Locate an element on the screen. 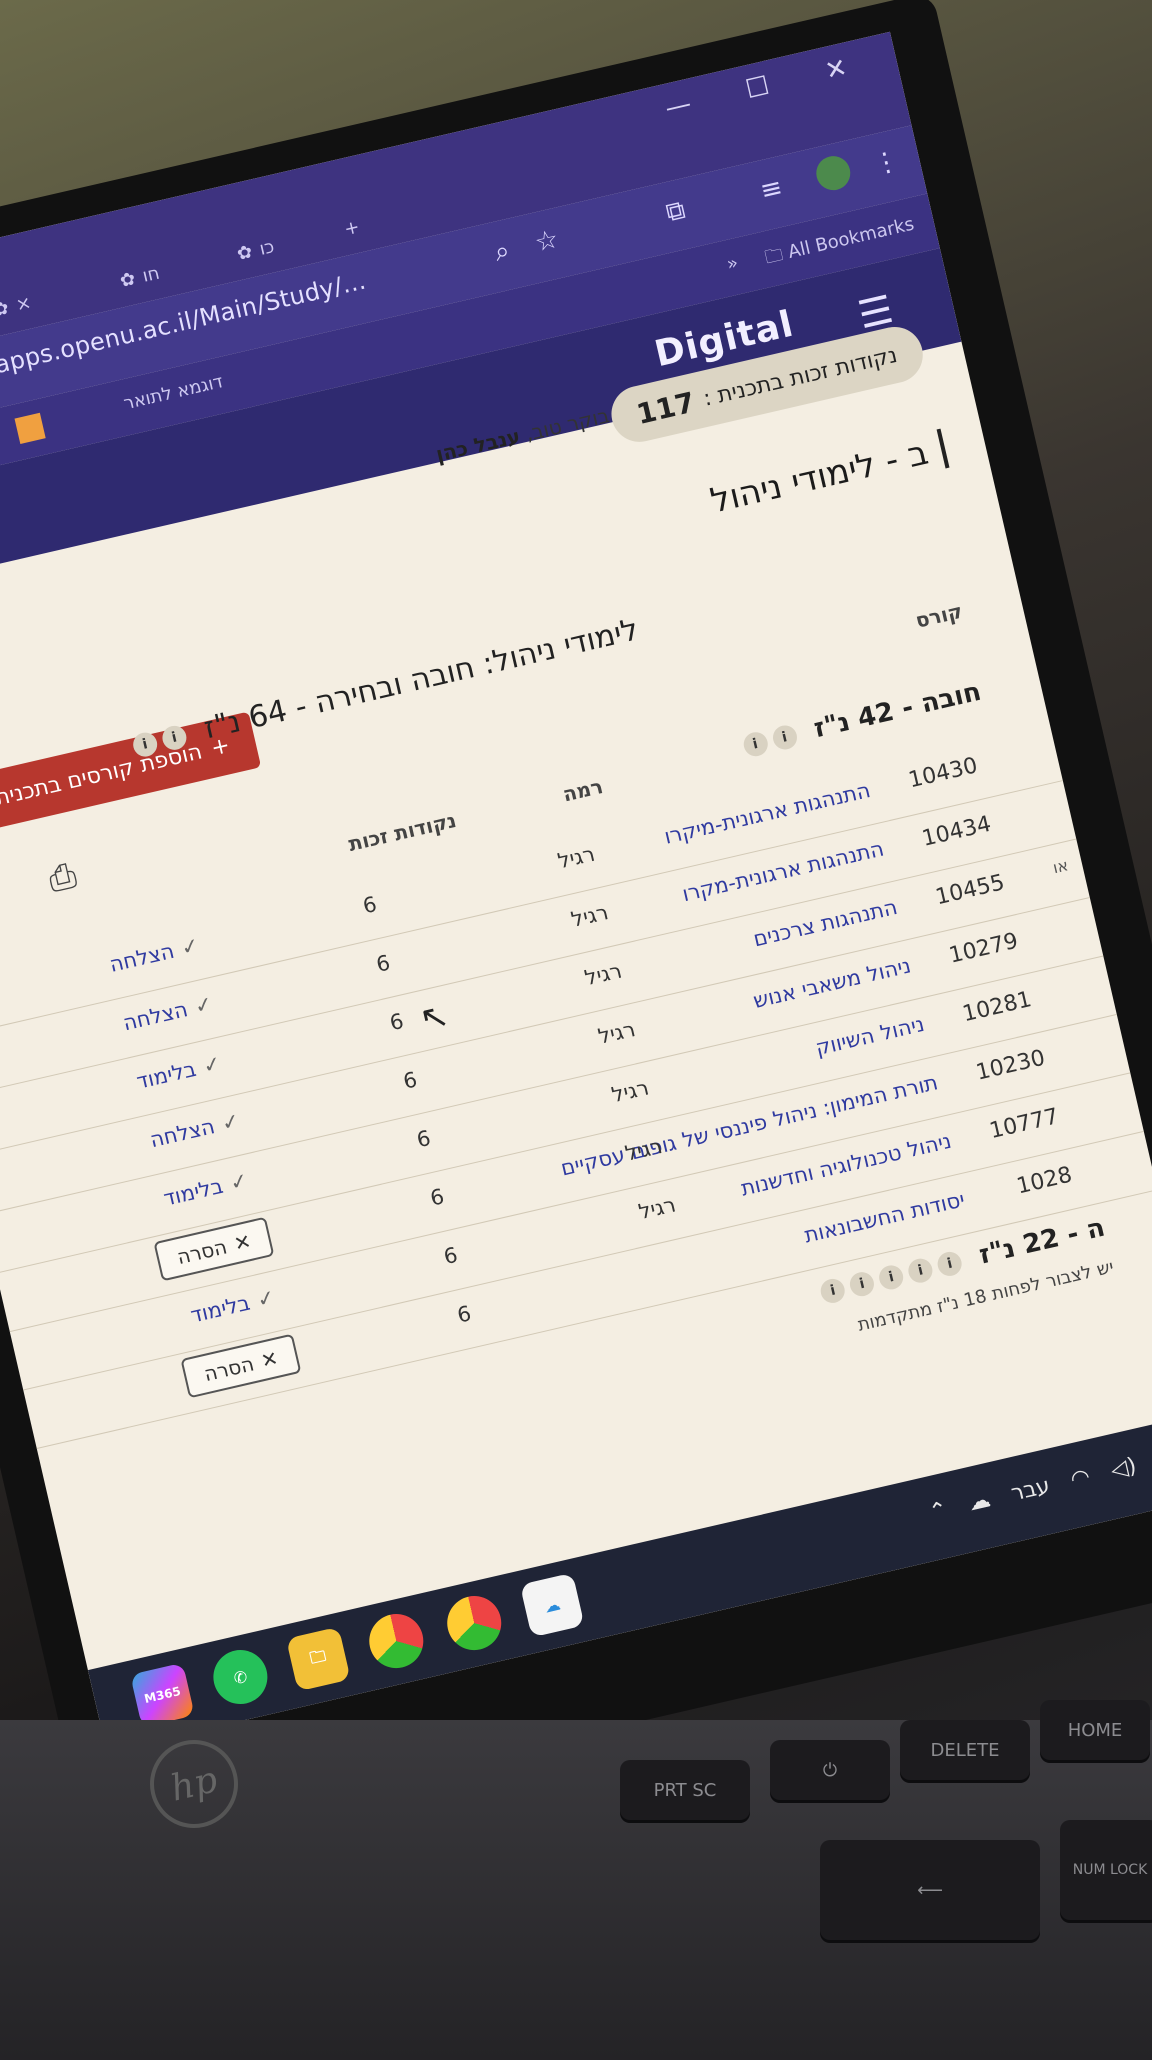  points-value: 117 is located at coordinates (665, 408).